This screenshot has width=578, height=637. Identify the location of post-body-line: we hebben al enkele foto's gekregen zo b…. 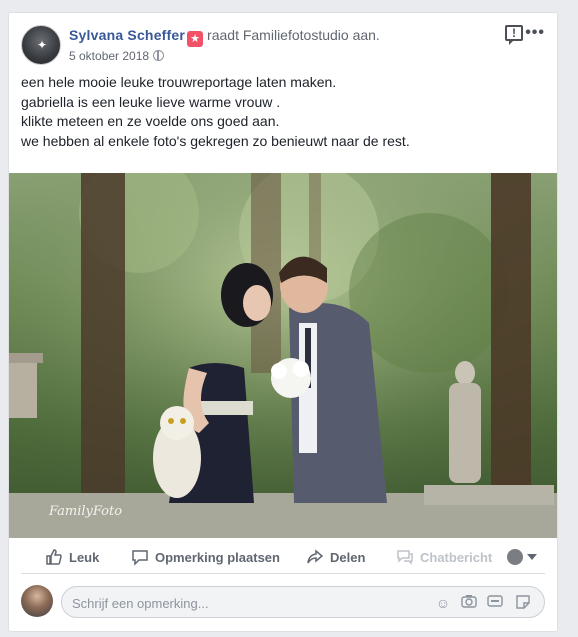
(215, 140).